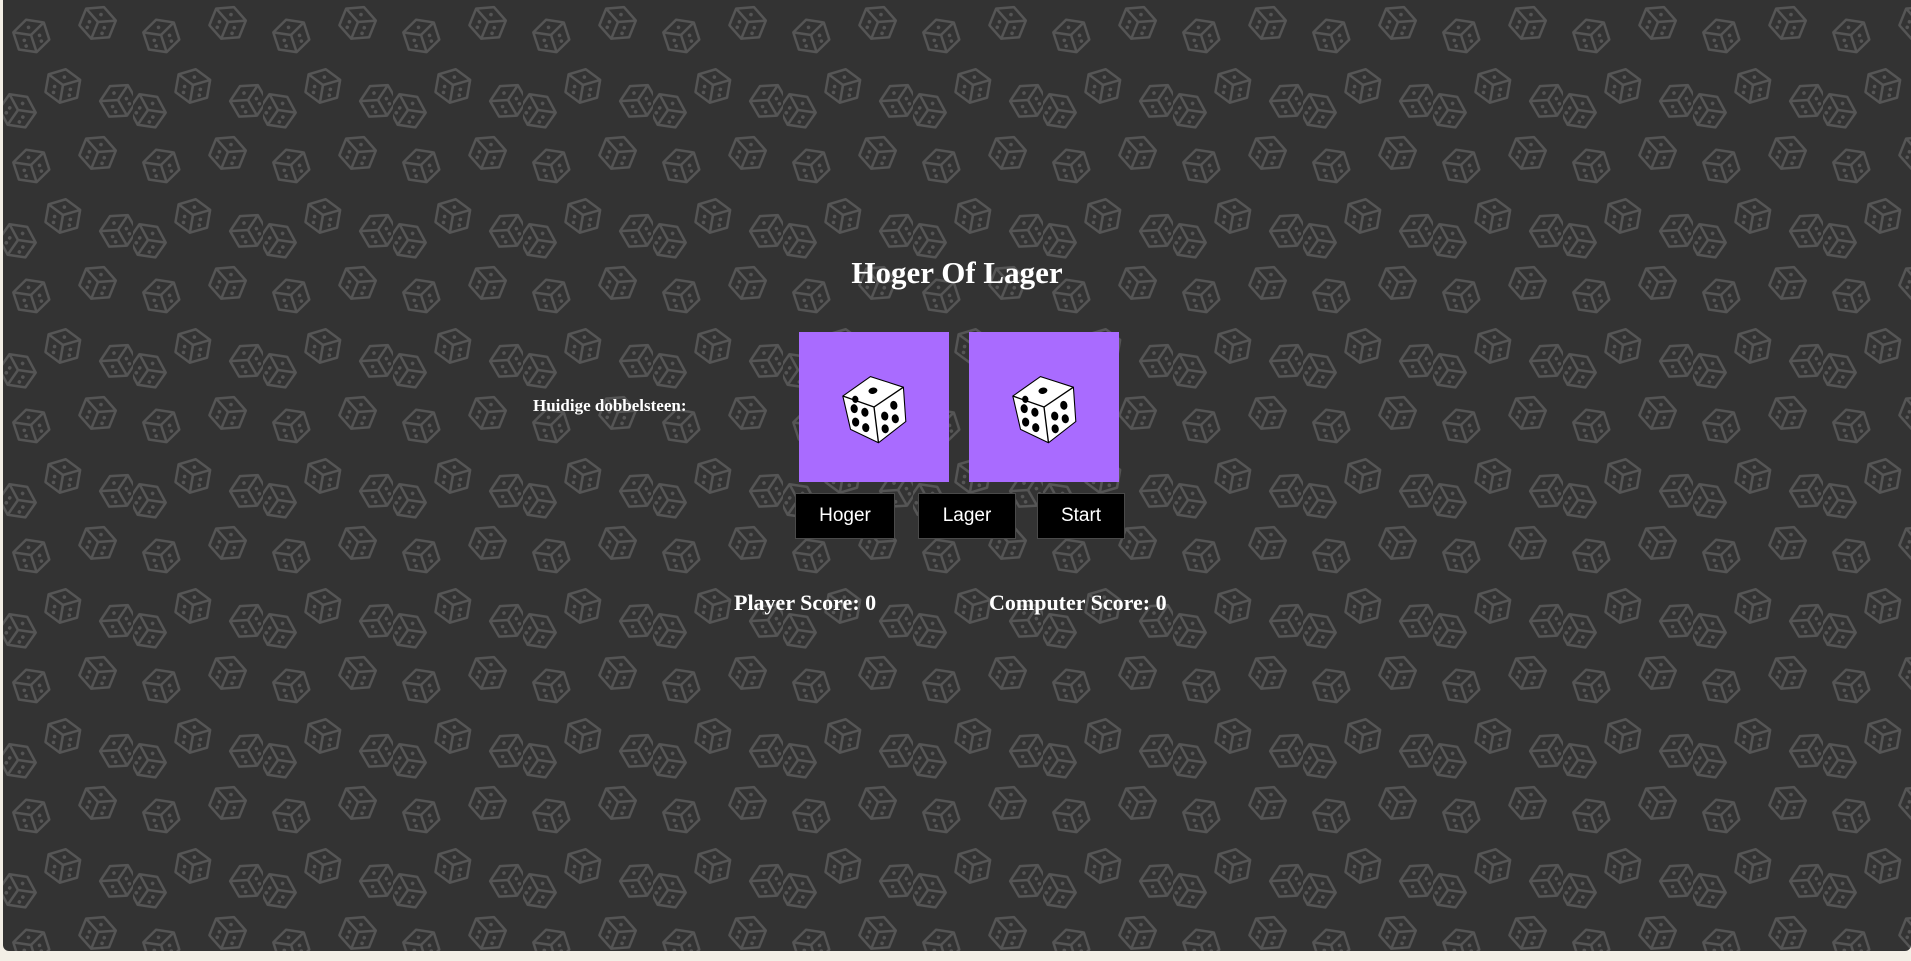 The width and height of the screenshot is (1911, 961). I want to click on higher-button: Hoger, so click(845, 516).